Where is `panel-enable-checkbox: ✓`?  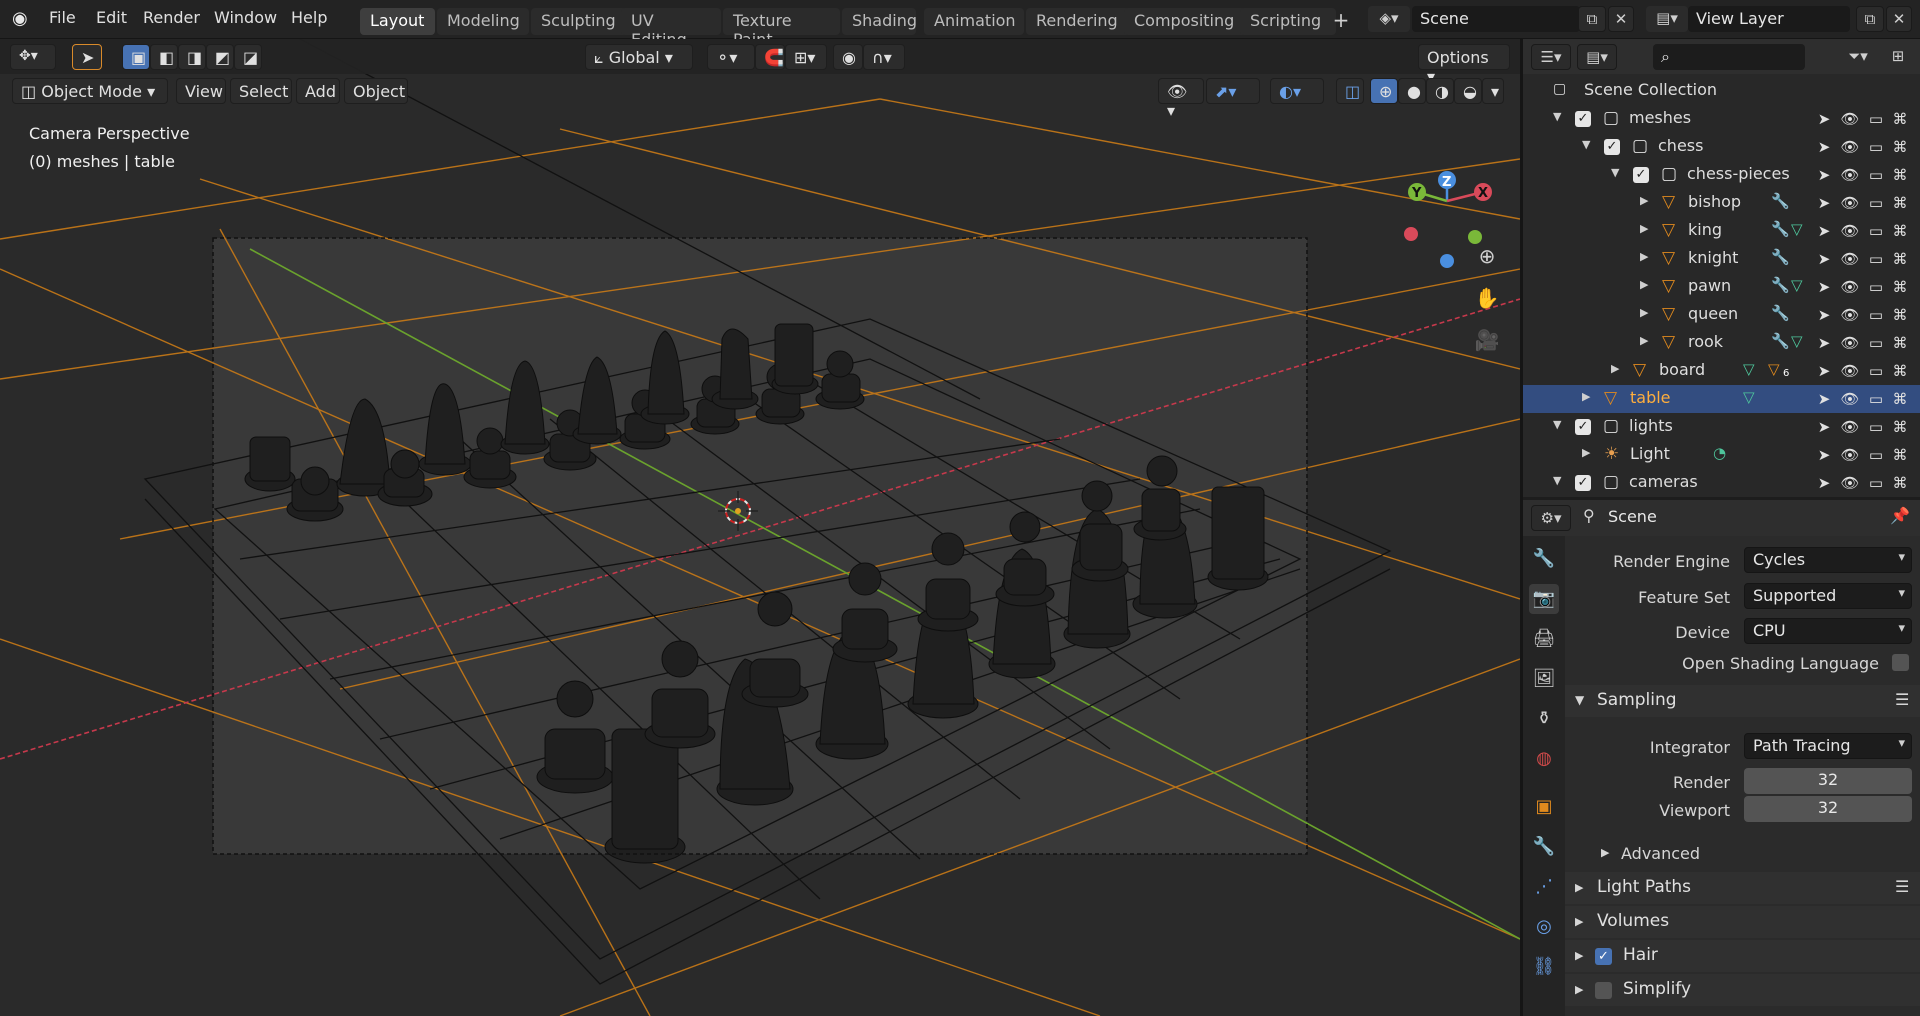 panel-enable-checkbox: ✓ is located at coordinates (1603, 956).